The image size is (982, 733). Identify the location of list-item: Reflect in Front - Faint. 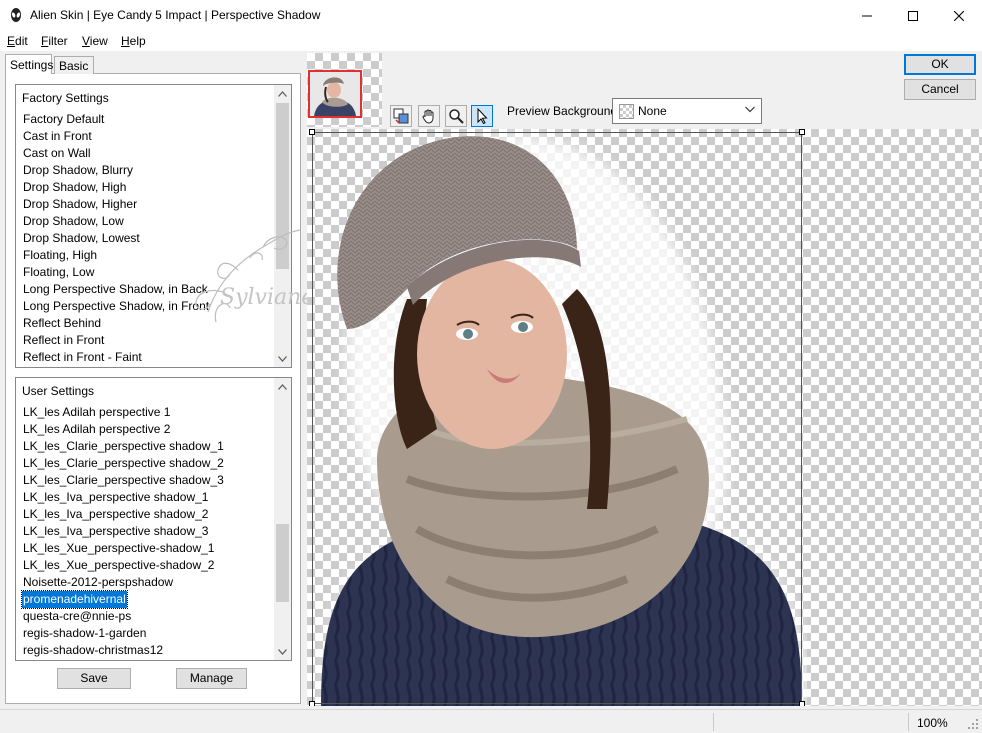
(116, 357).